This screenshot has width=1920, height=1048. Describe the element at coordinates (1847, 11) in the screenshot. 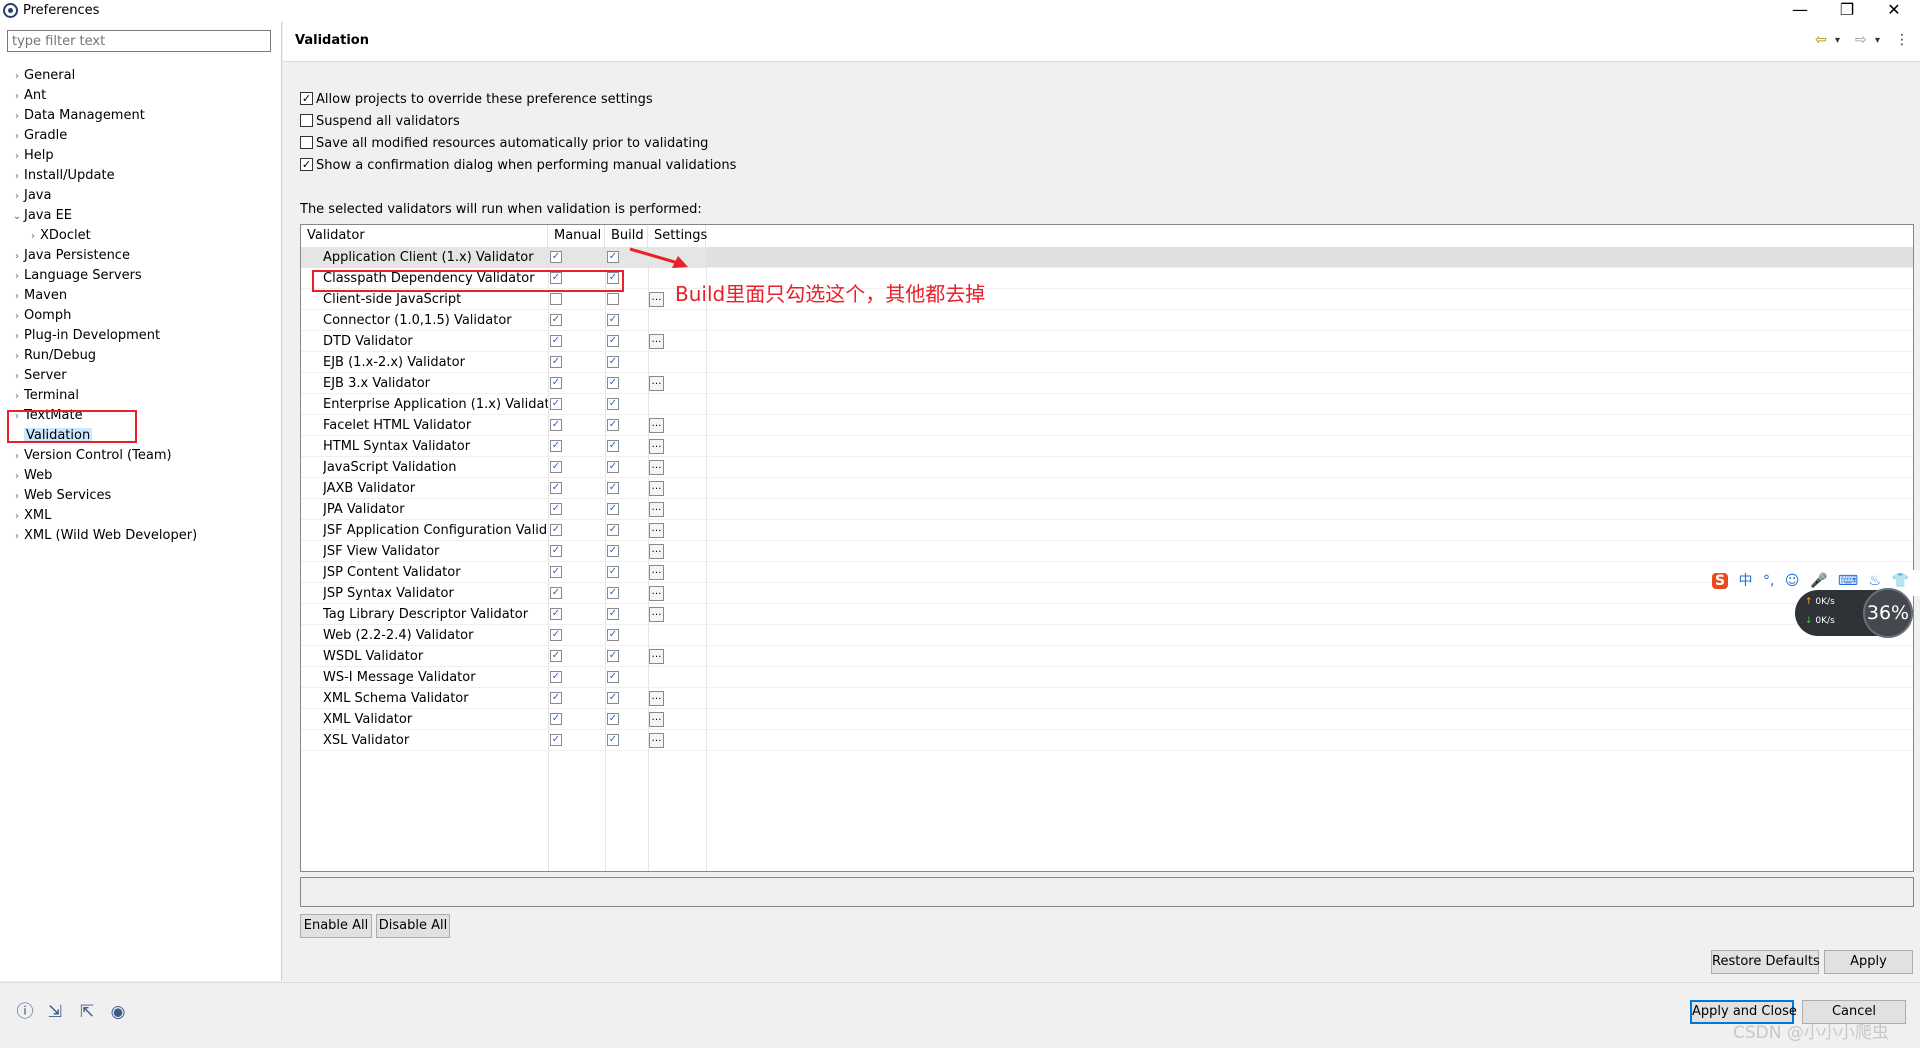

I see `restore-button: ❐` at that location.